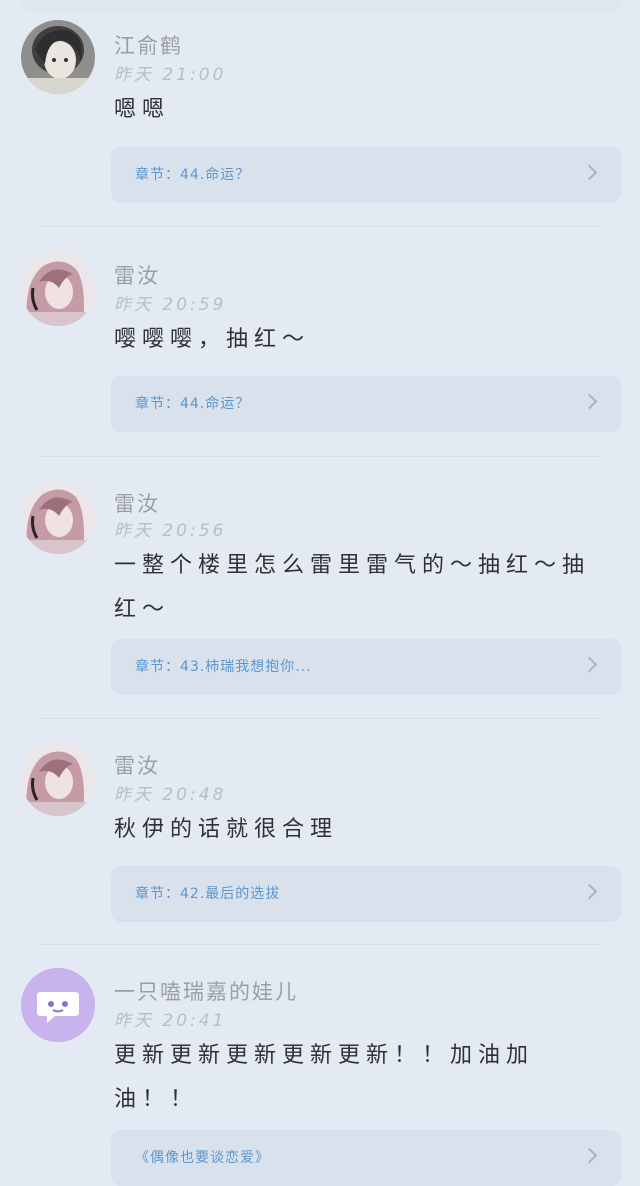 This screenshot has width=640, height=1186. I want to click on comment-text: 秋伊的话就很合理, so click(226, 829).